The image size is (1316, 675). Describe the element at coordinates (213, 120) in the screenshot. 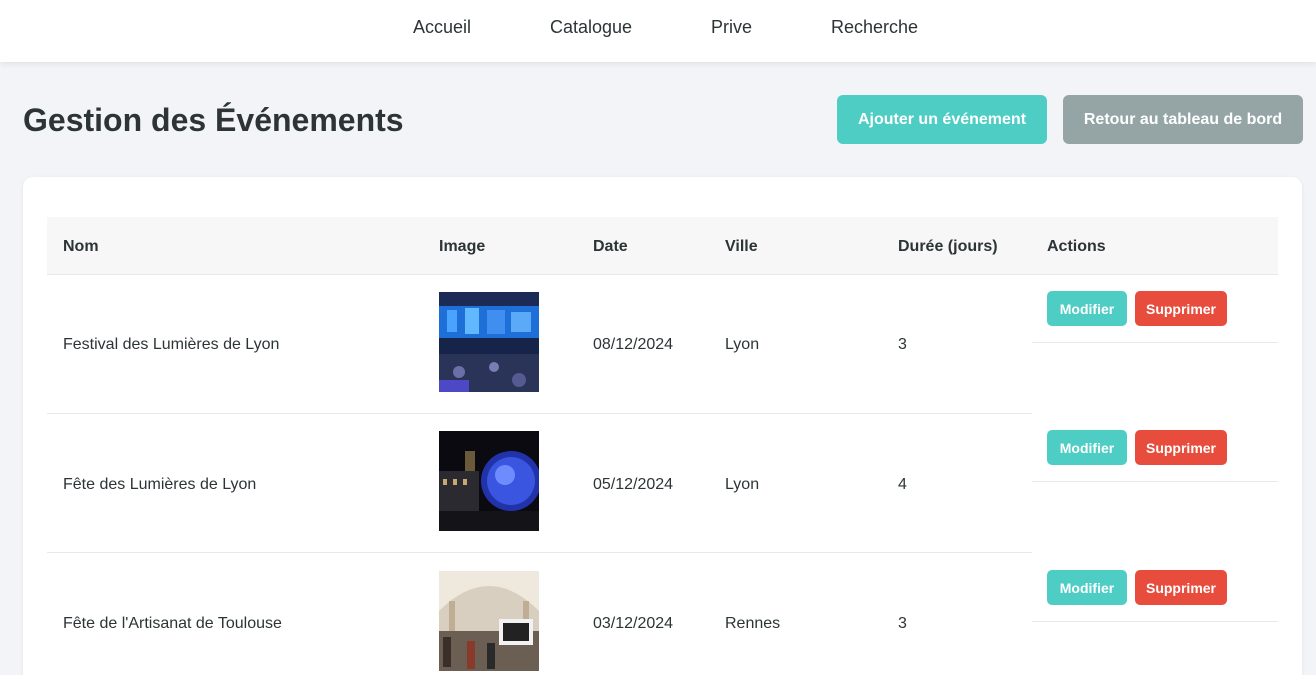

I see `page-title: Gestion des Événements` at that location.